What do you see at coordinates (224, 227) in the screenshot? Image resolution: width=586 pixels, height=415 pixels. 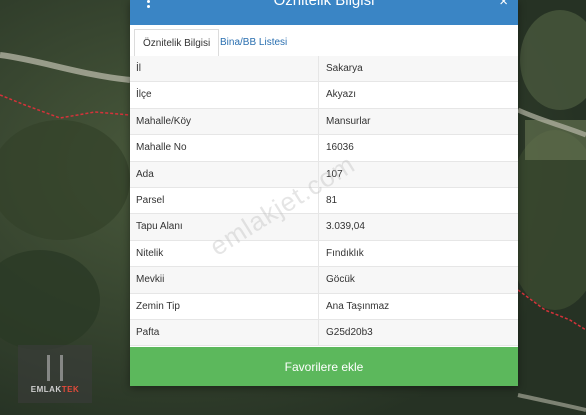 I see `row-key: Tapu Alanı` at bounding box center [224, 227].